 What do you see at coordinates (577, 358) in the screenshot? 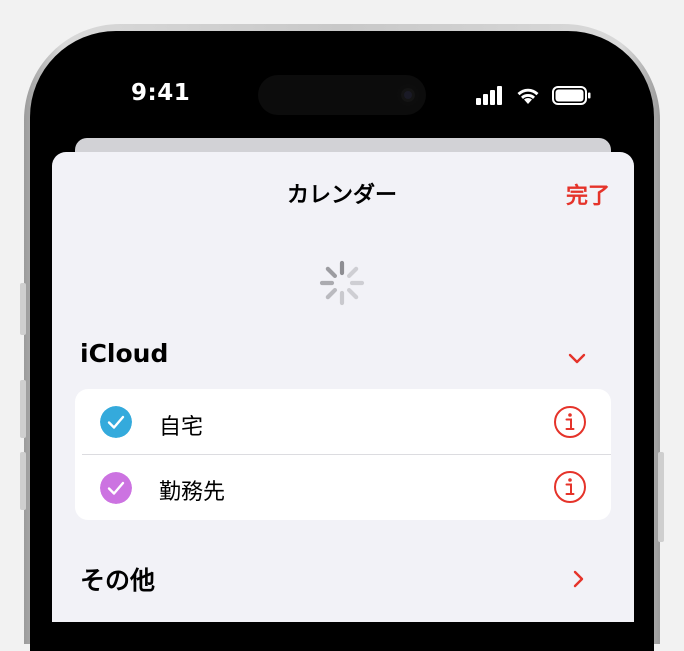
I see `chevron-down-icon` at bounding box center [577, 358].